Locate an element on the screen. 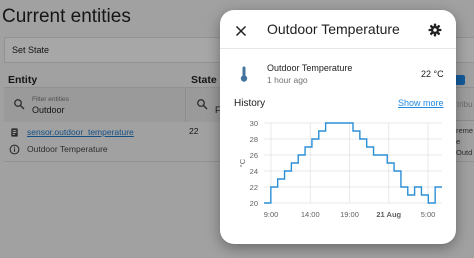 This screenshot has height=258, width=474. y-tick-label: 22 is located at coordinates (254, 187).